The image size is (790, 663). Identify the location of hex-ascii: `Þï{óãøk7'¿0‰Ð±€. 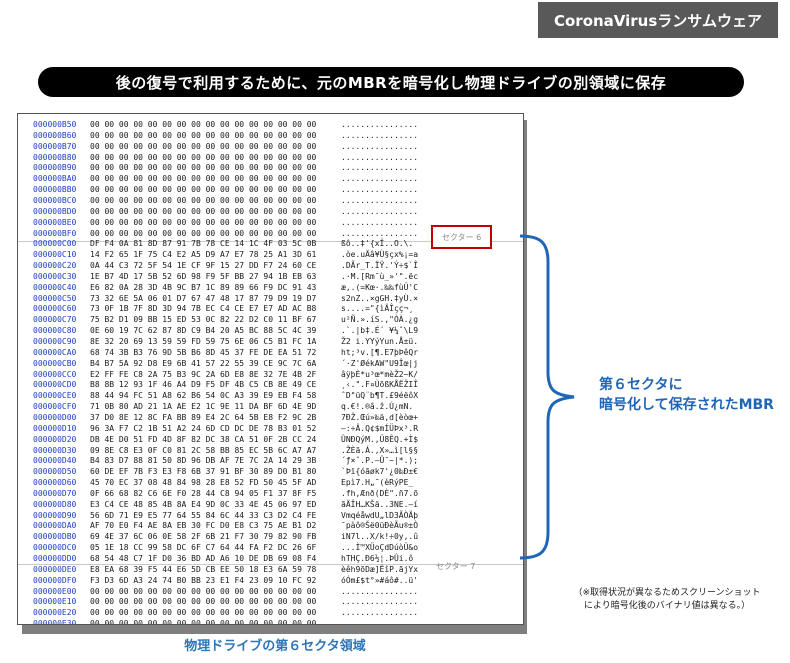
(380, 472).